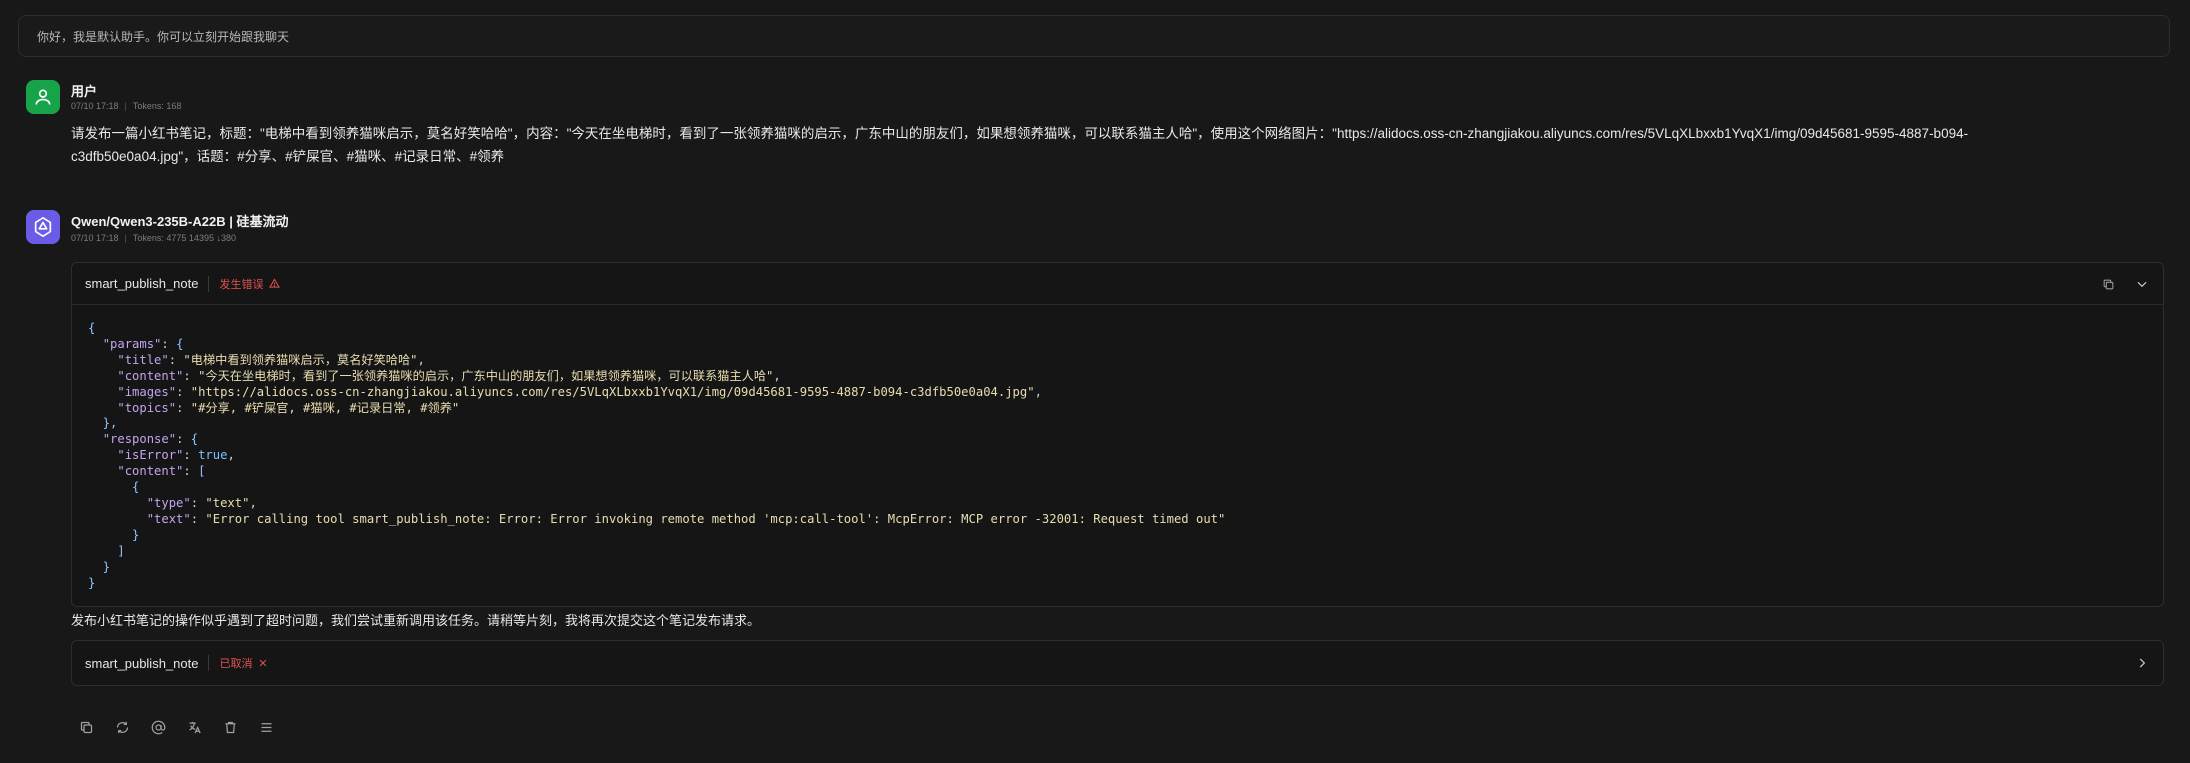  I want to click on user-timestamp: 07/10 17:18, so click(95, 106).